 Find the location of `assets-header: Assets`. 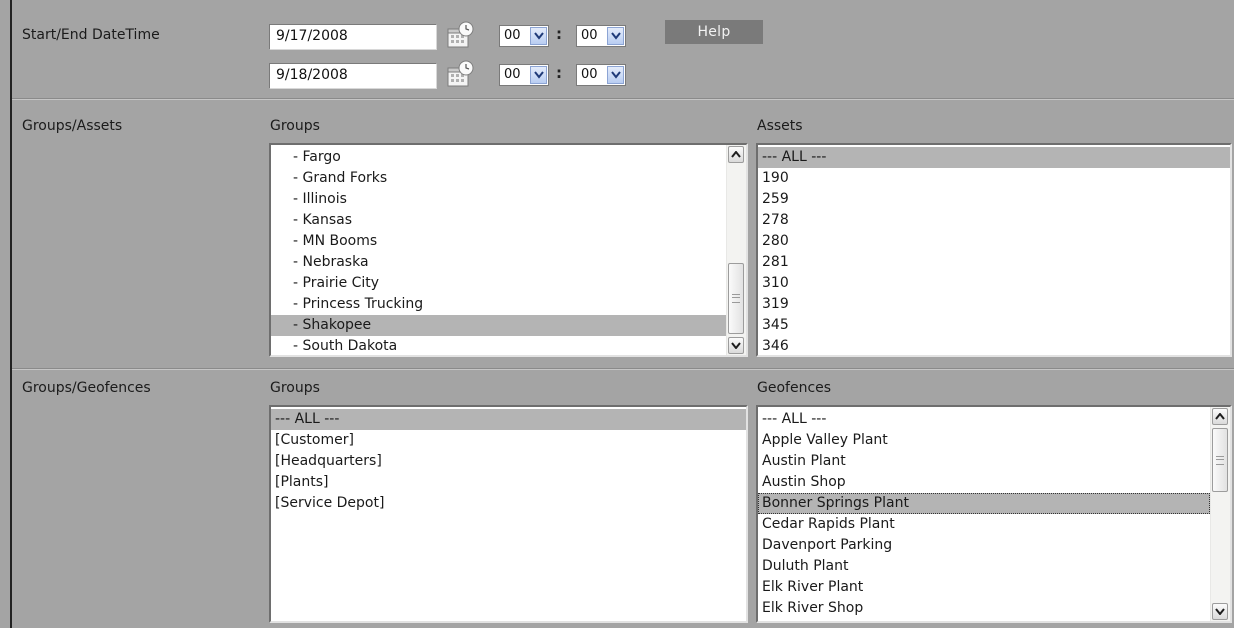

assets-header: Assets is located at coordinates (780, 126).